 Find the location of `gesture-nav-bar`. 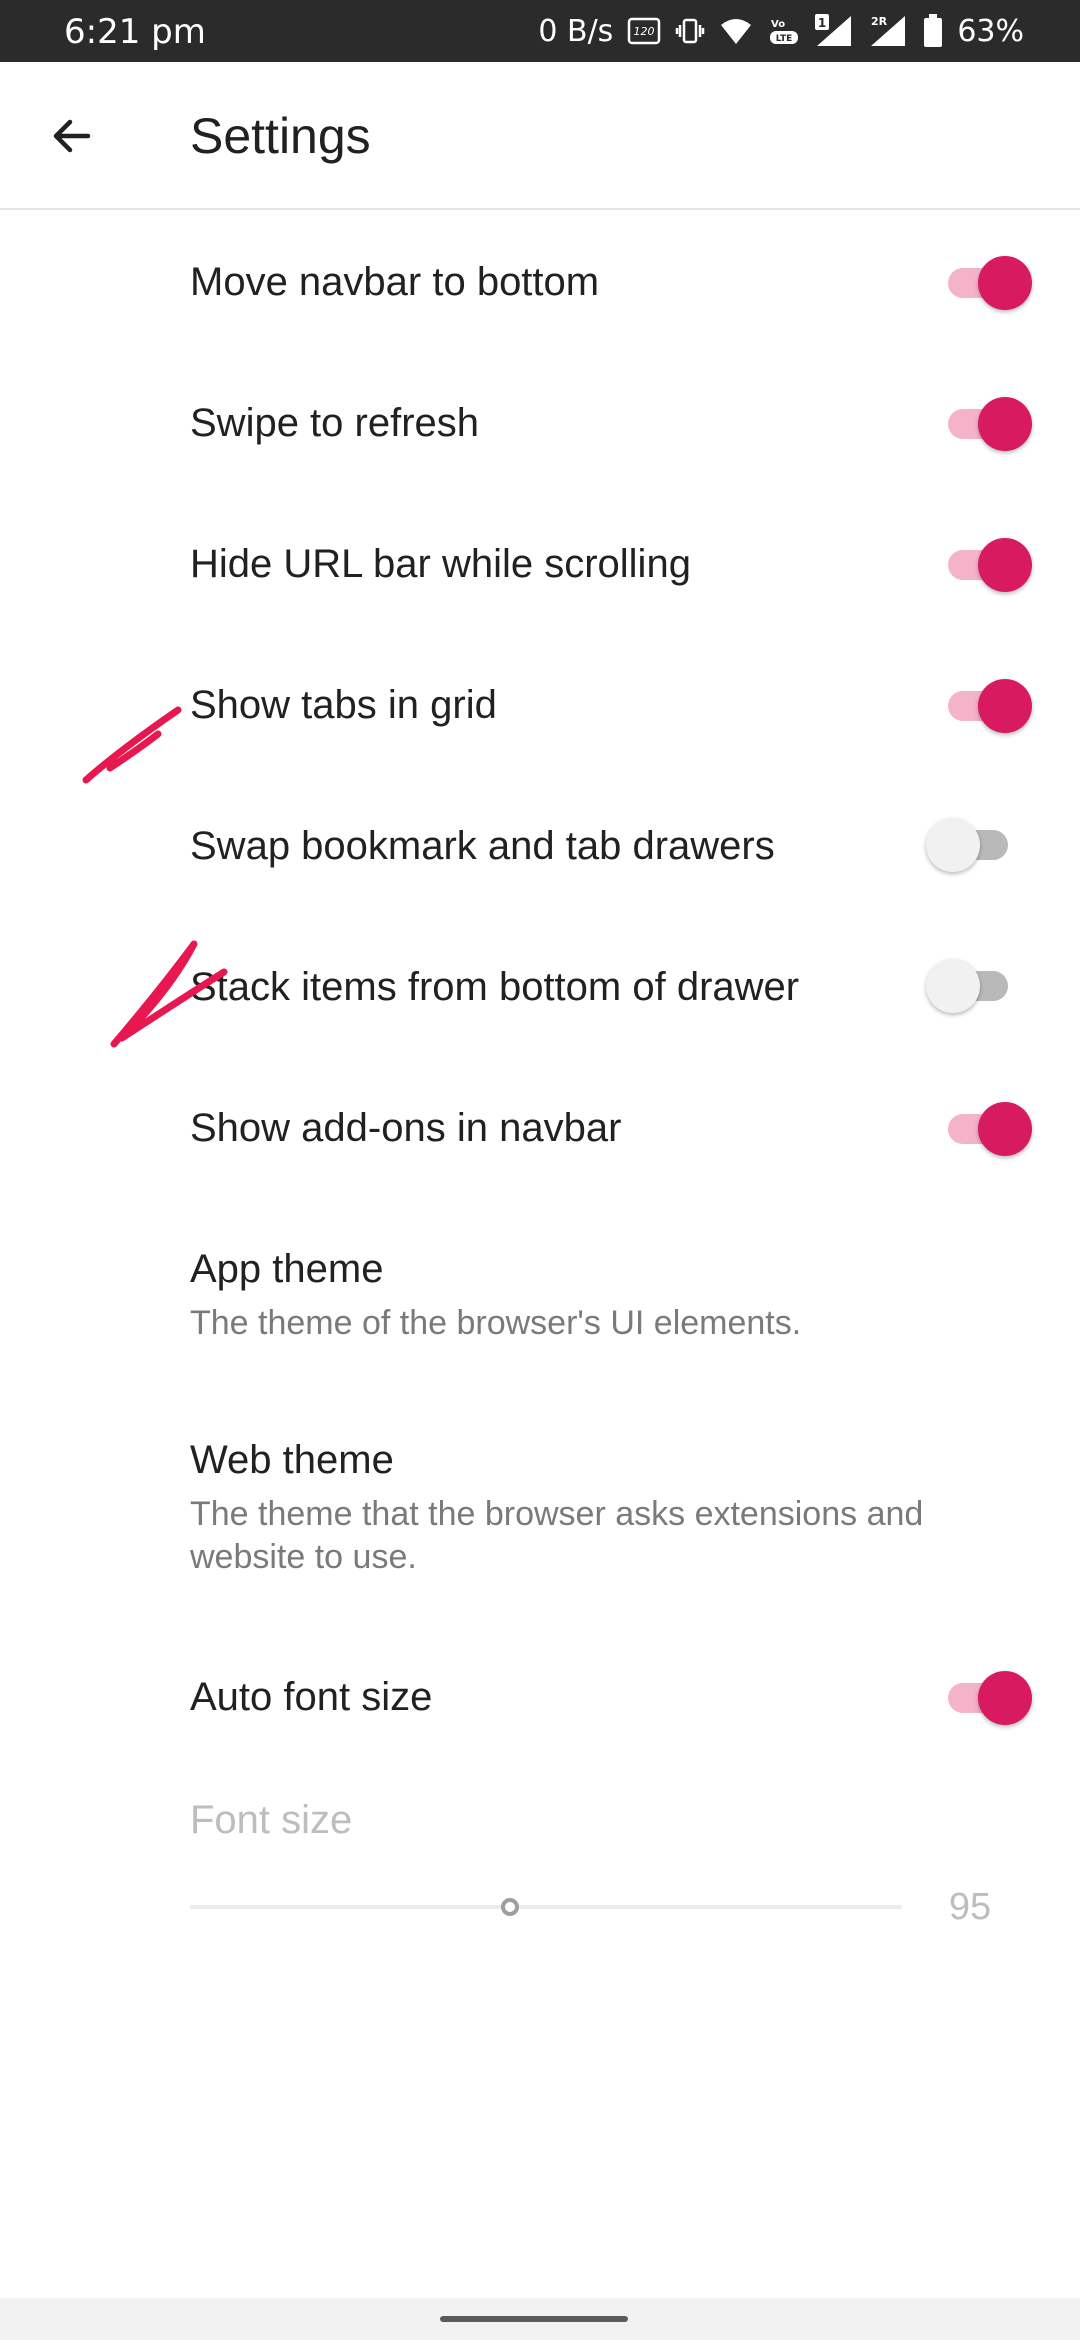

gesture-nav-bar is located at coordinates (540, 2319).